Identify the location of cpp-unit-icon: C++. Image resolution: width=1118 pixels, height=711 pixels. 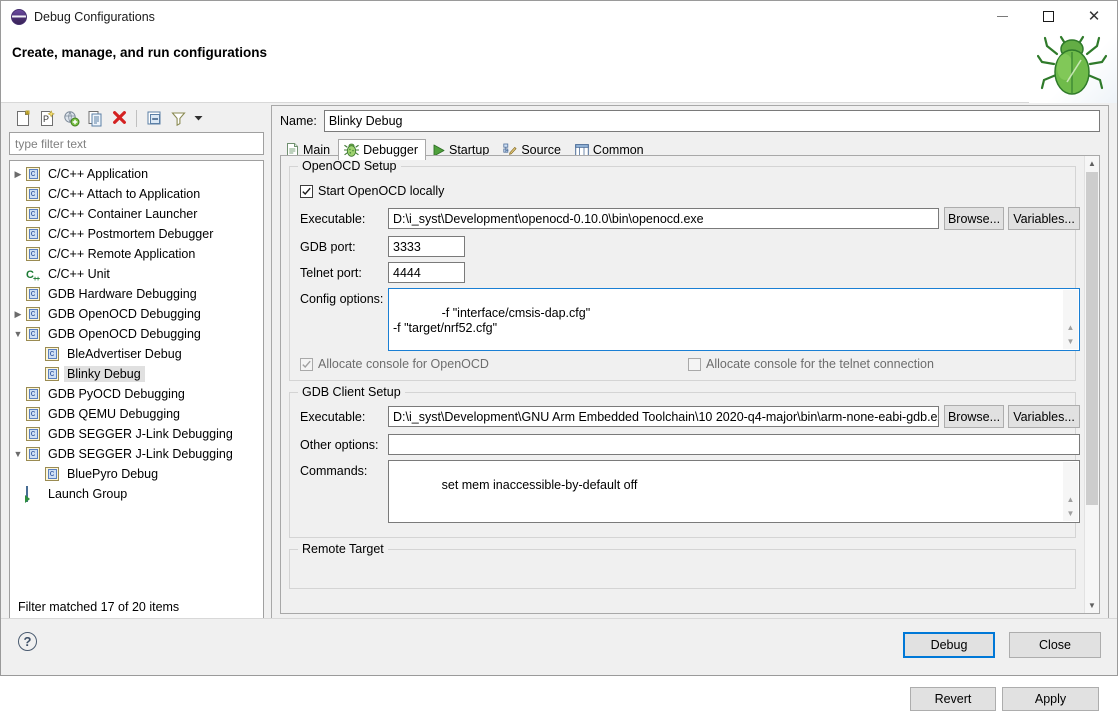
(33, 275).